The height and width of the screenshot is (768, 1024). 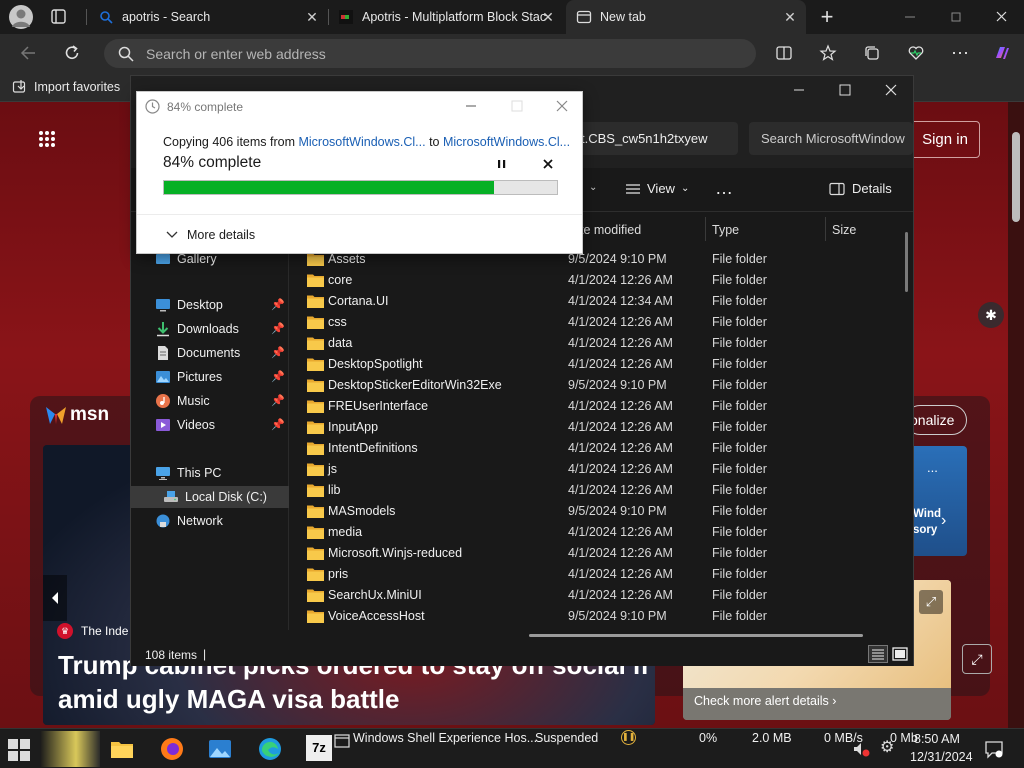 What do you see at coordinates (960, 53) in the screenshot?
I see `settings-more-button: ⋯` at bounding box center [960, 53].